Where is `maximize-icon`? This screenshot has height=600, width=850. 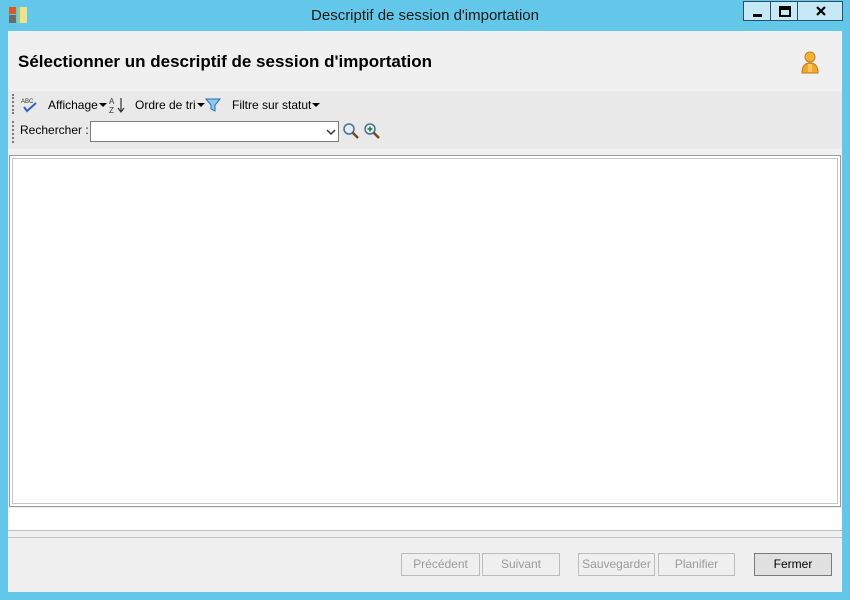
maximize-icon is located at coordinates (785, 11).